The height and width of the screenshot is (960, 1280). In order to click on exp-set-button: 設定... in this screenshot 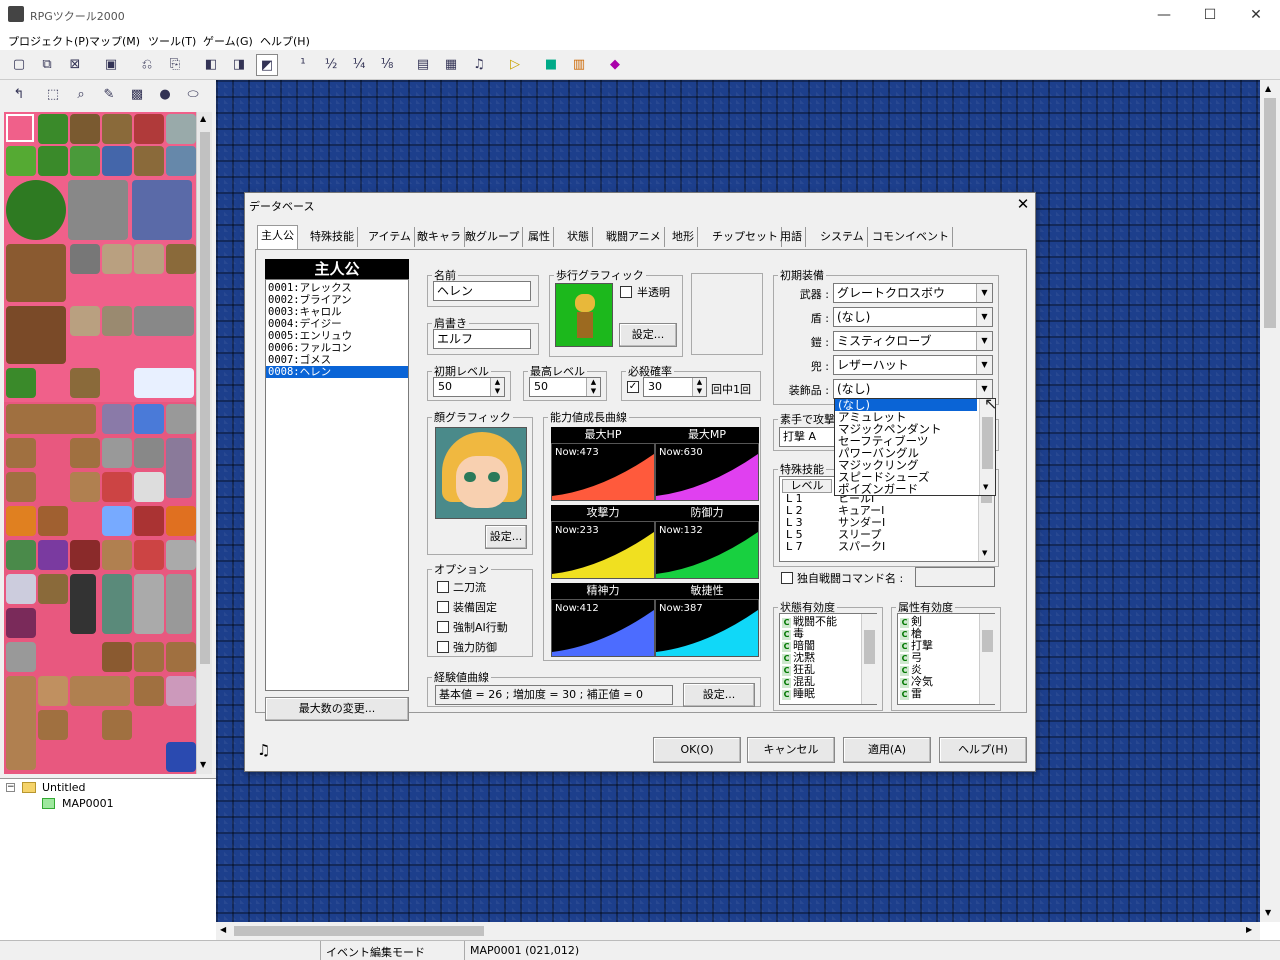, I will do `click(719, 695)`.